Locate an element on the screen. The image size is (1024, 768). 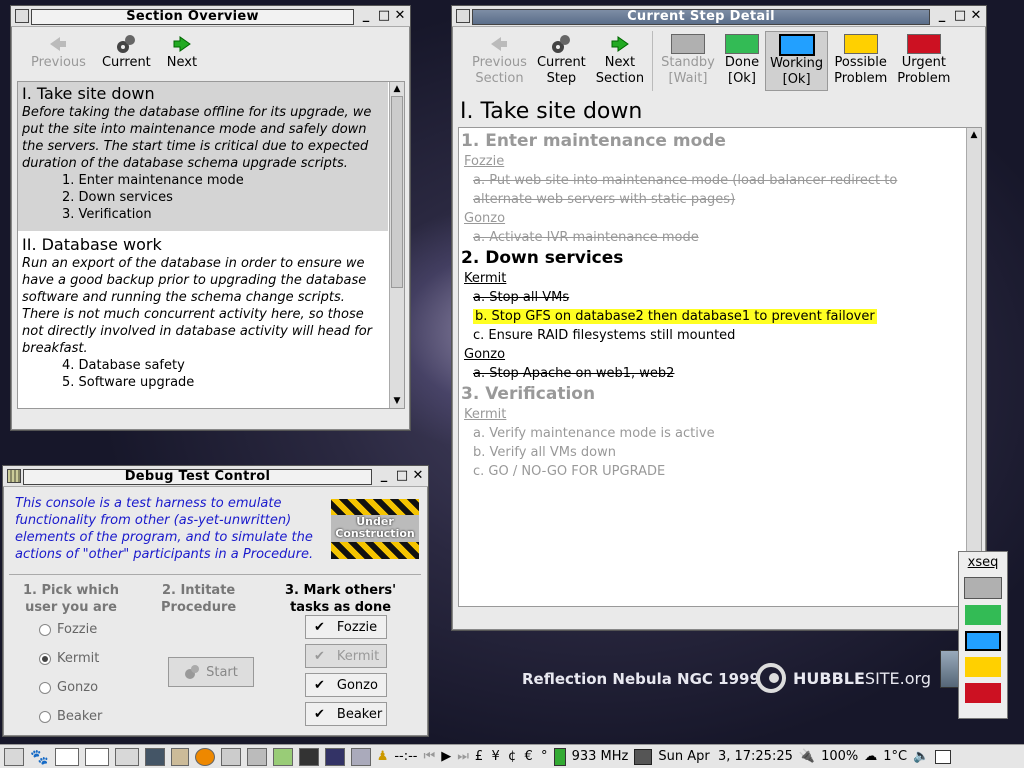
task-item: c. GO / NO-GO FOR UPGRADE is located at coordinates (709, 471).